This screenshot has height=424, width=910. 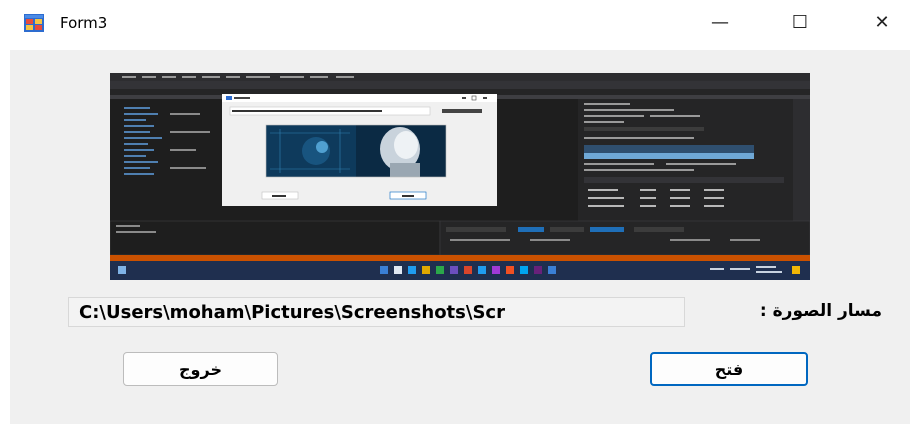 I want to click on close-icon: ✕, so click(x=882, y=22).